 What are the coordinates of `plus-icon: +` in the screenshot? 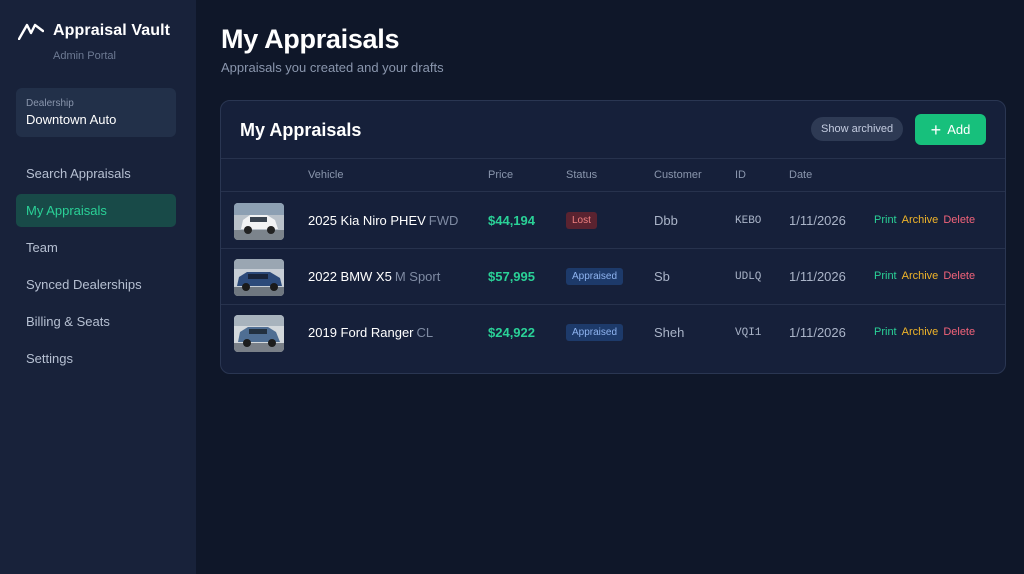 It's located at (936, 129).